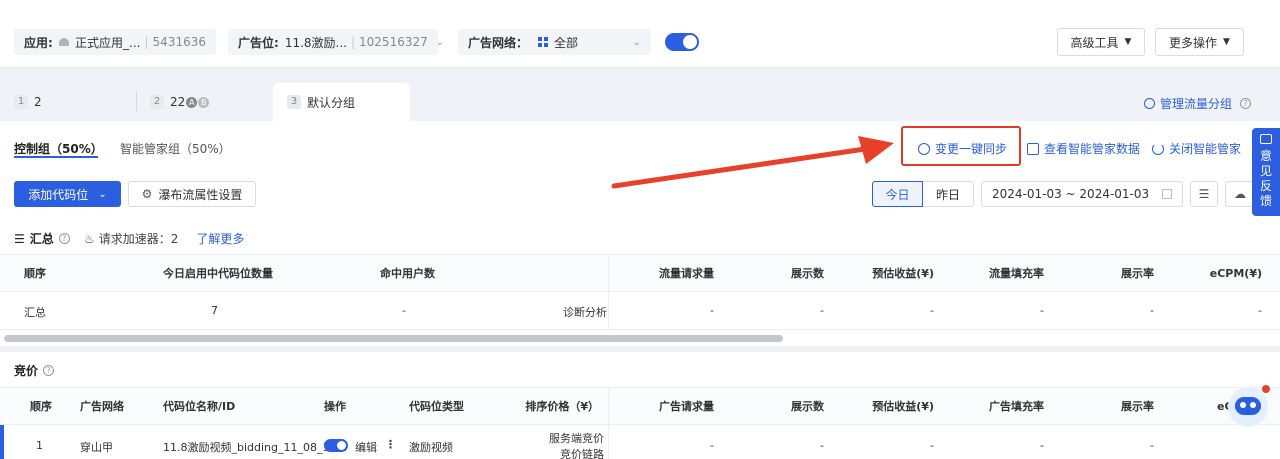  Describe the element at coordinates (1198, 103) in the screenshot. I see `manage-groups-link: 管理流量分组 ?` at that location.